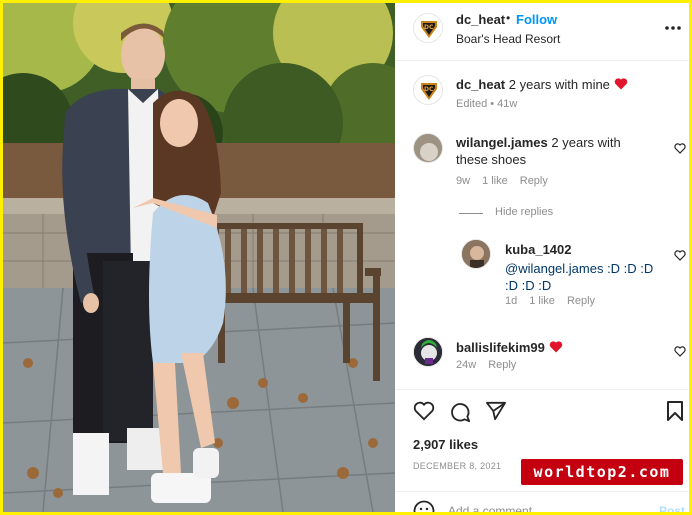 This screenshot has width=692, height=515. Describe the element at coordinates (559, 84) in the screenshot. I see `caption-text: 2 years with mine` at that location.